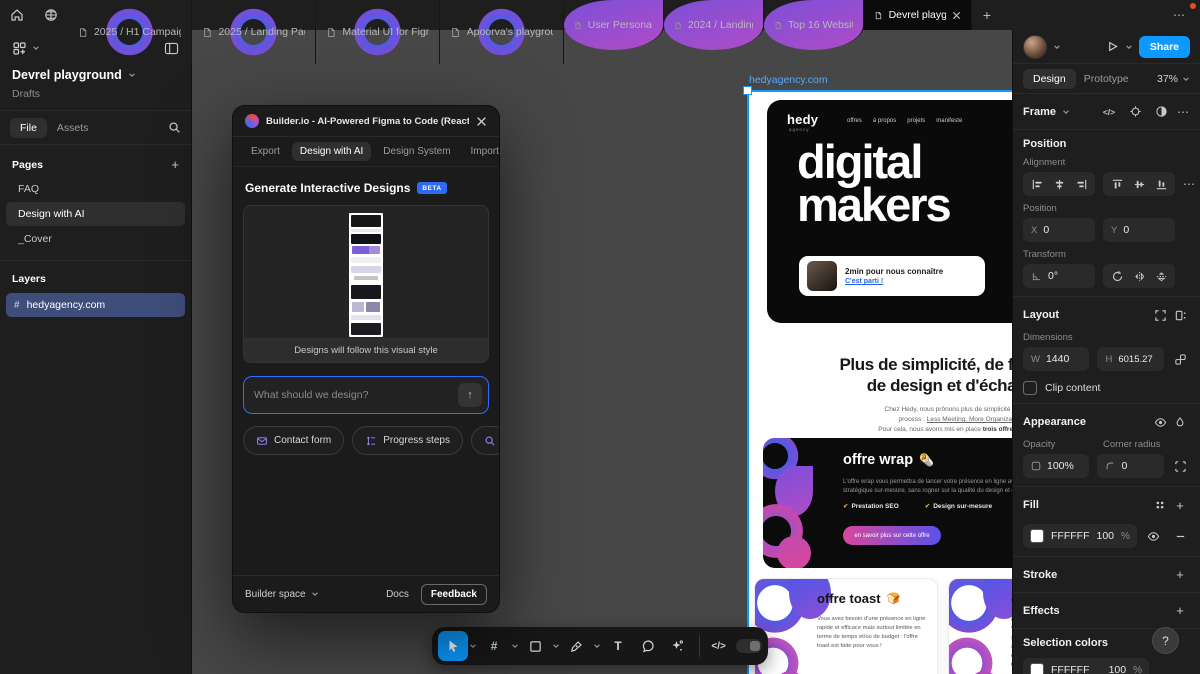  Describe the element at coordinates (1180, 505) in the screenshot. I see `add-fill-icon: +` at that location.